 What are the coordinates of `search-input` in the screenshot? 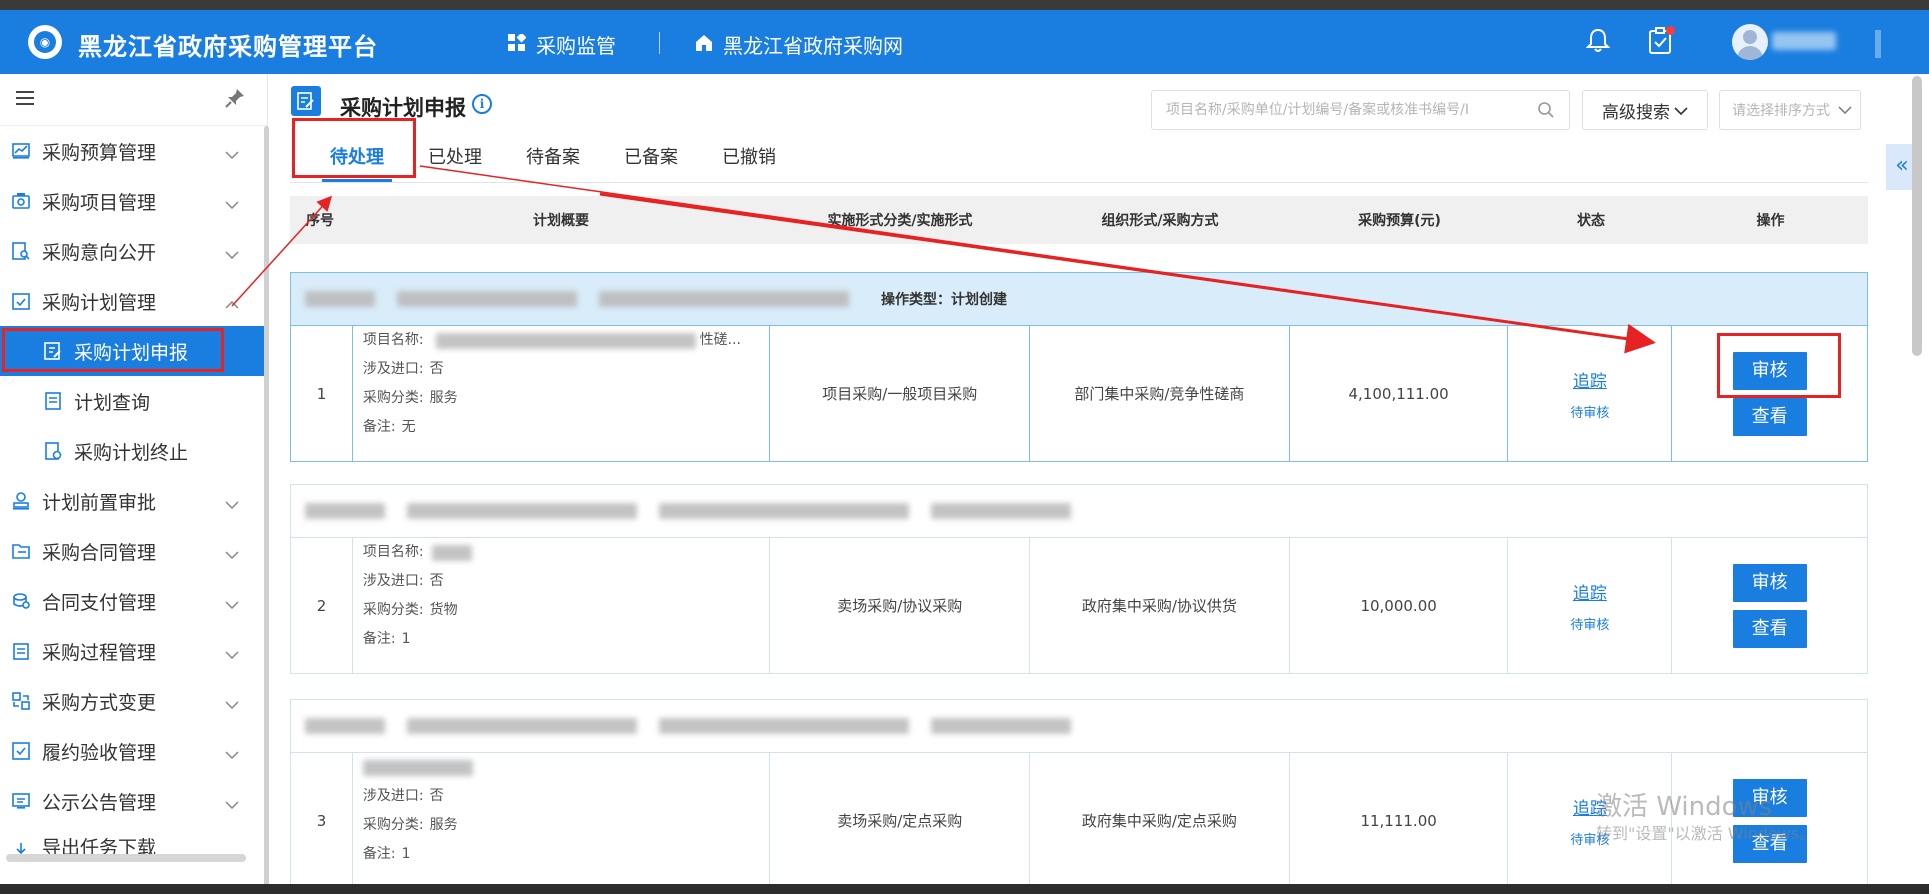 It's located at (1337, 110).